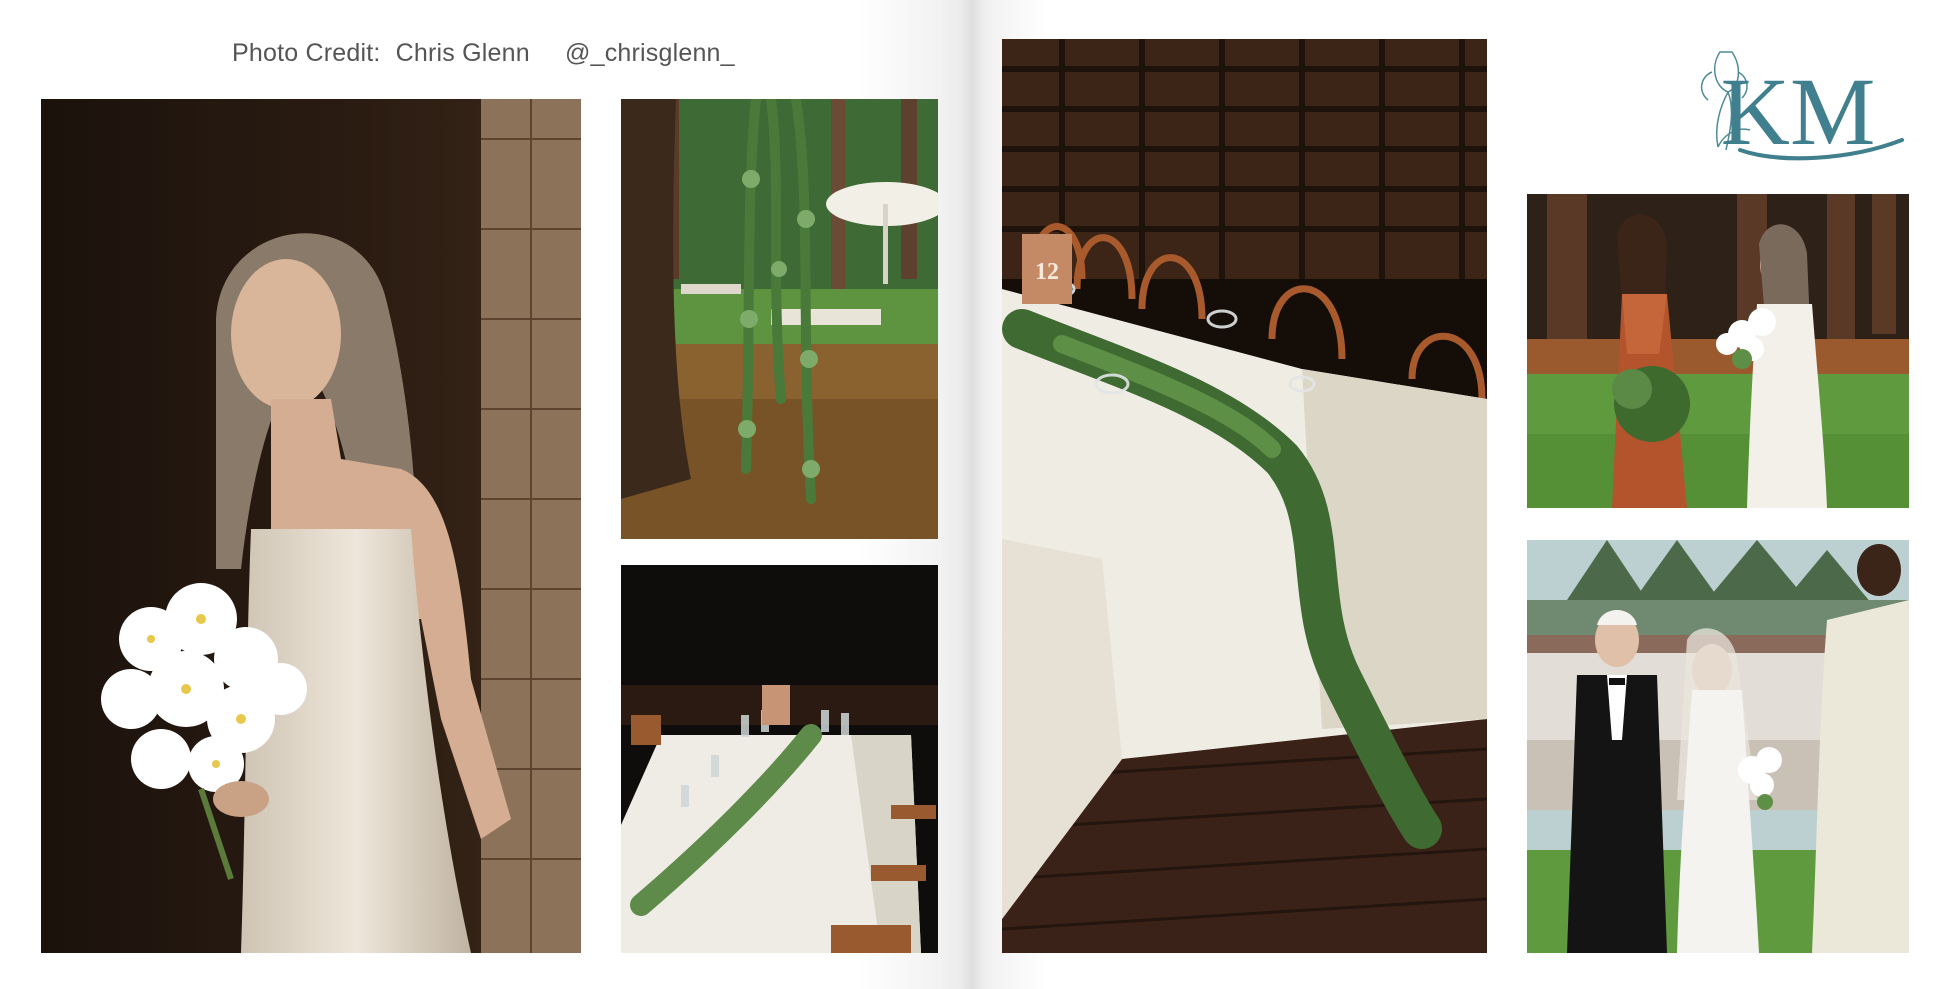 The image size is (1946, 989). Describe the element at coordinates (306, 53) in the screenshot. I see `photo-credit-label: Photo Credit:` at that location.